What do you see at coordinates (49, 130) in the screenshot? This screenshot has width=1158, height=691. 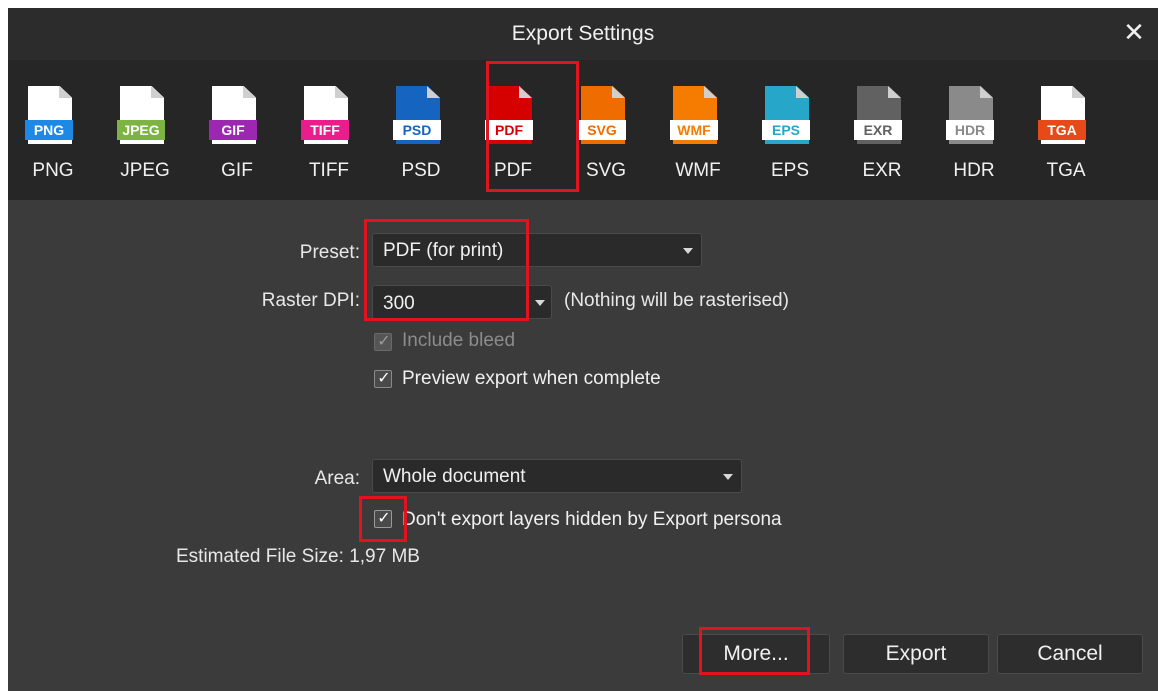 I see `format-tag: PNG` at bounding box center [49, 130].